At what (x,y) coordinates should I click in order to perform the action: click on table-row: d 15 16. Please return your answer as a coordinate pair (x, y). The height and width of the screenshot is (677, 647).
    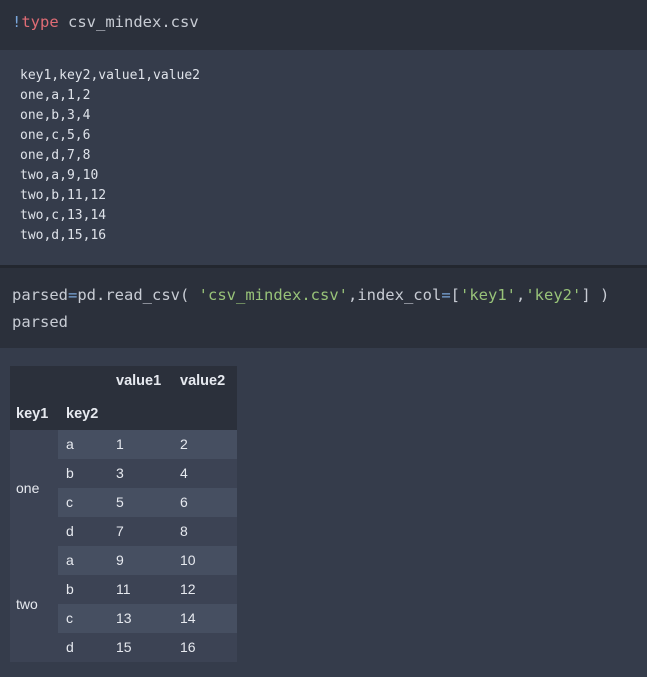
    Looking at the image, I should click on (147, 647).